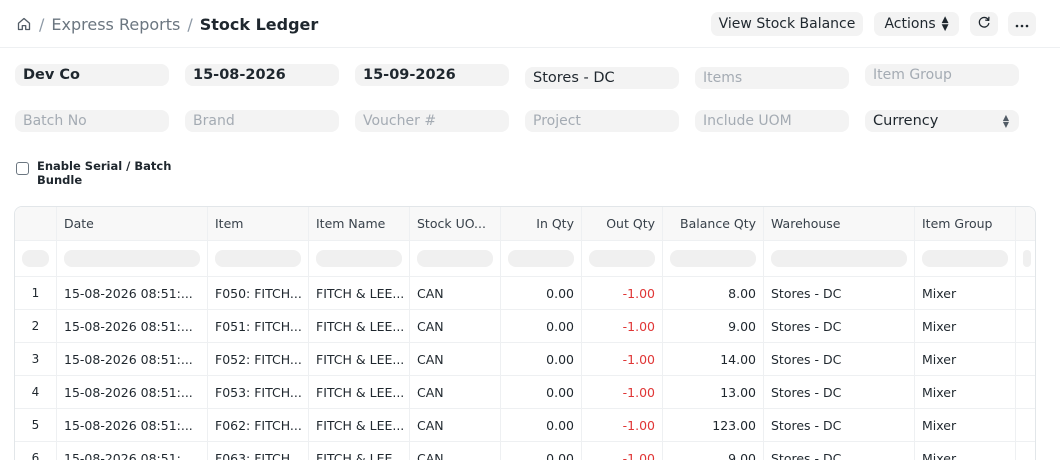  I want to click on column-header-item-name: Item Name, so click(359, 223).